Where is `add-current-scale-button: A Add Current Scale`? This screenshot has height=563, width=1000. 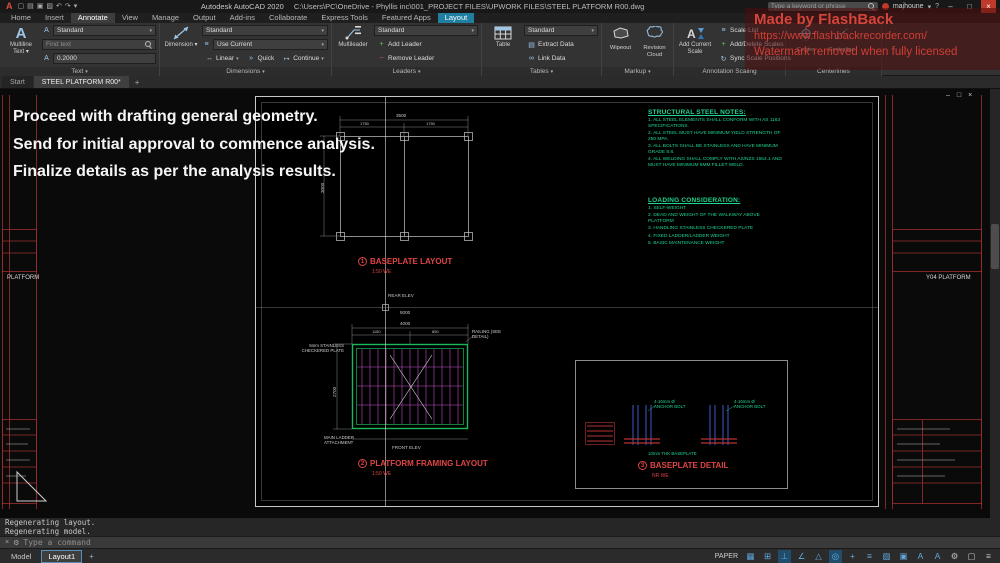 add-current-scale-button: A Add Current Scale is located at coordinates (695, 45).